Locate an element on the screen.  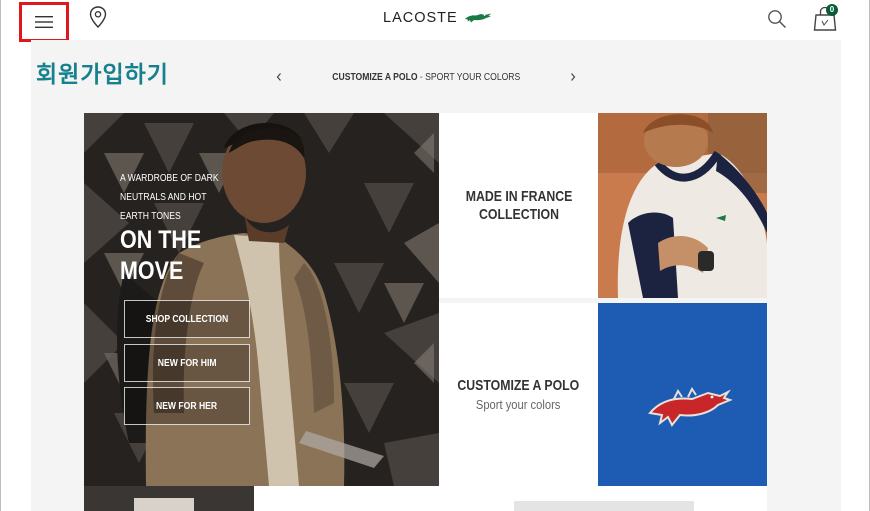
crocodile-patch-icon is located at coordinates (682, 394).